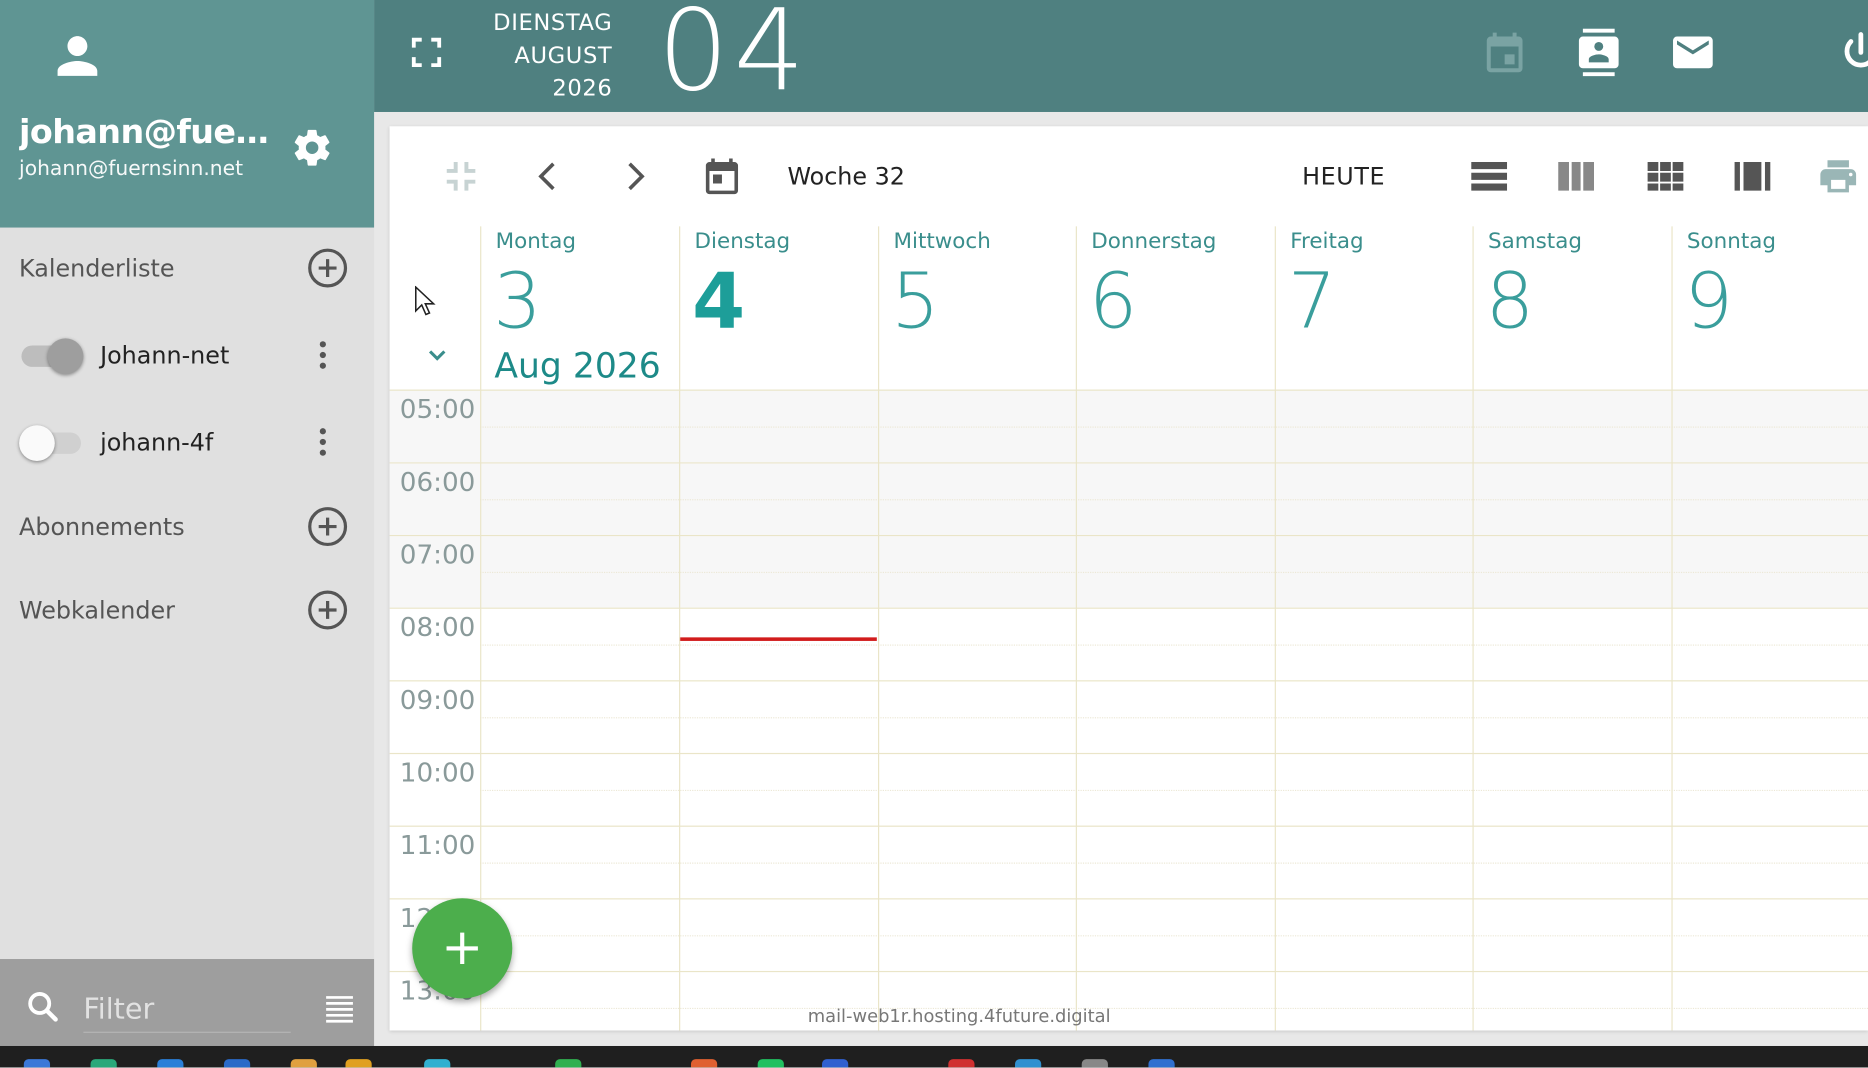 This screenshot has height=1068, width=1868. Describe the element at coordinates (157, 442) in the screenshot. I see `calendar-label: johann-4f` at that location.